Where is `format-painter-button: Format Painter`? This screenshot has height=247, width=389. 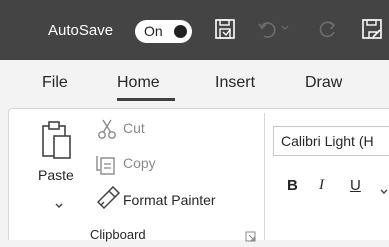 format-painter-button: Format Painter is located at coordinates (169, 200).